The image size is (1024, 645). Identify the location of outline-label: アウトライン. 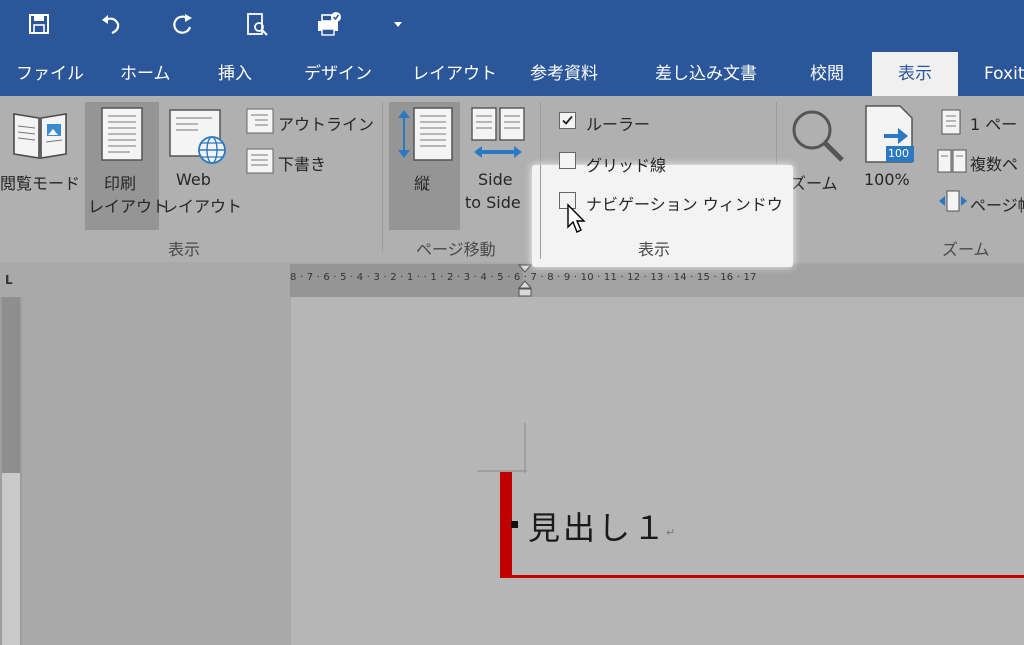
(326, 123).